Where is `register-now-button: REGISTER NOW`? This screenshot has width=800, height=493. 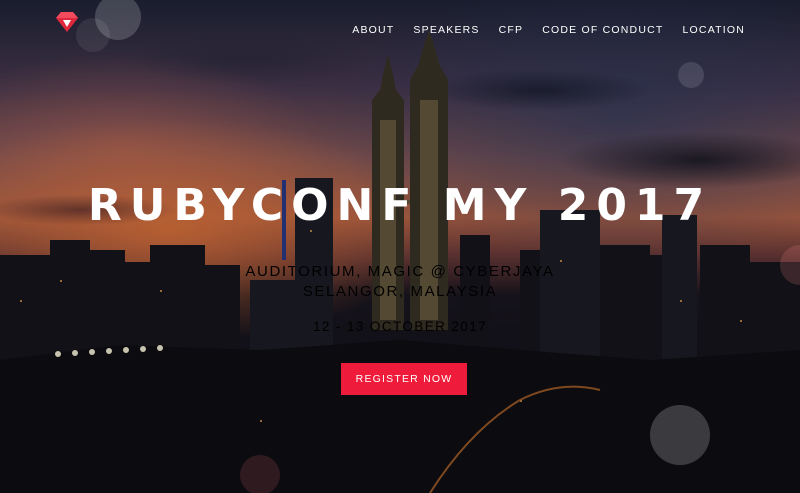 register-now-button: REGISTER NOW is located at coordinates (404, 379).